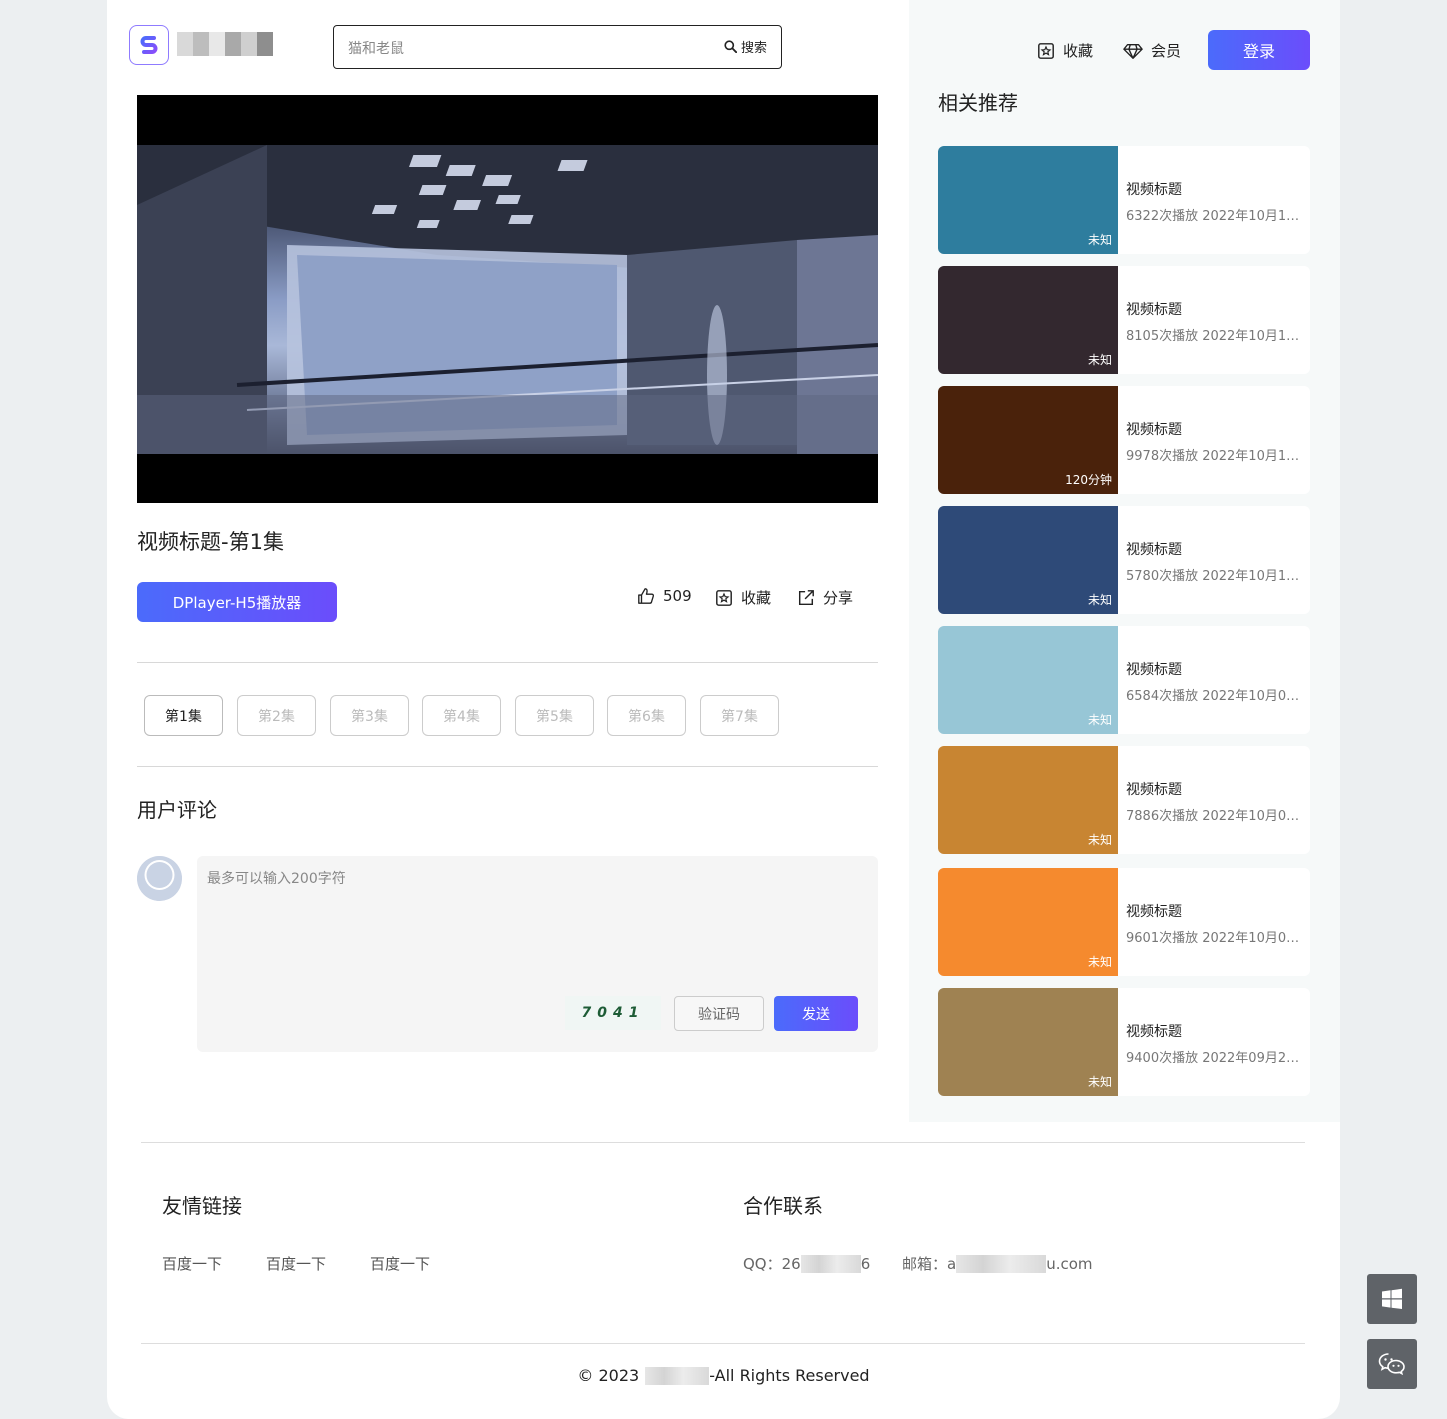 The width and height of the screenshot is (1447, 1419). What do you see at coordinates (838, 598) in the screenshot?
I see `share-label: 分享` at bounding box center [838, 598].